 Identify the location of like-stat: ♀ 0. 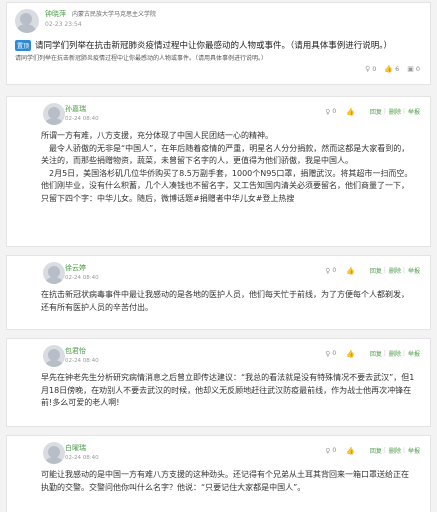
(370, 69).